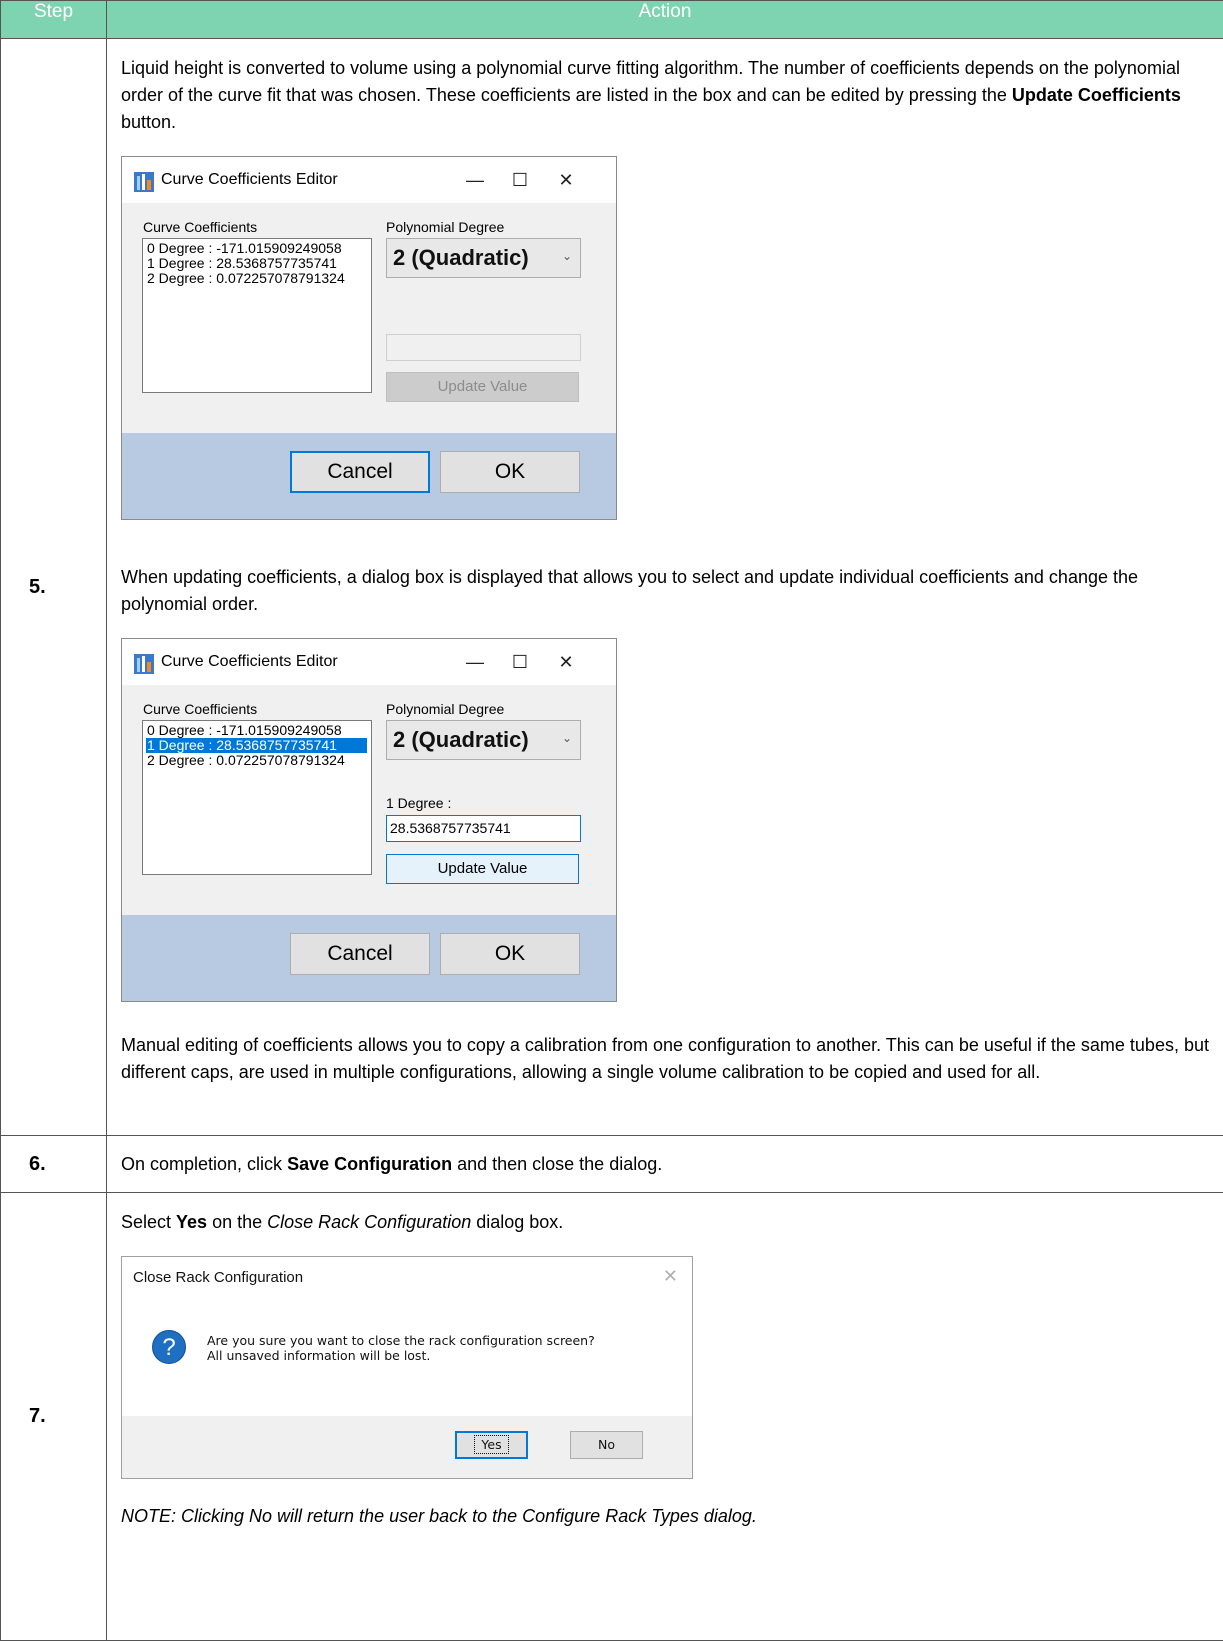 This screenshot has height=1641, width=1223. Describe the element at coordinates (606, 1445) in the screenshot. I see `no-button: No` at that location.